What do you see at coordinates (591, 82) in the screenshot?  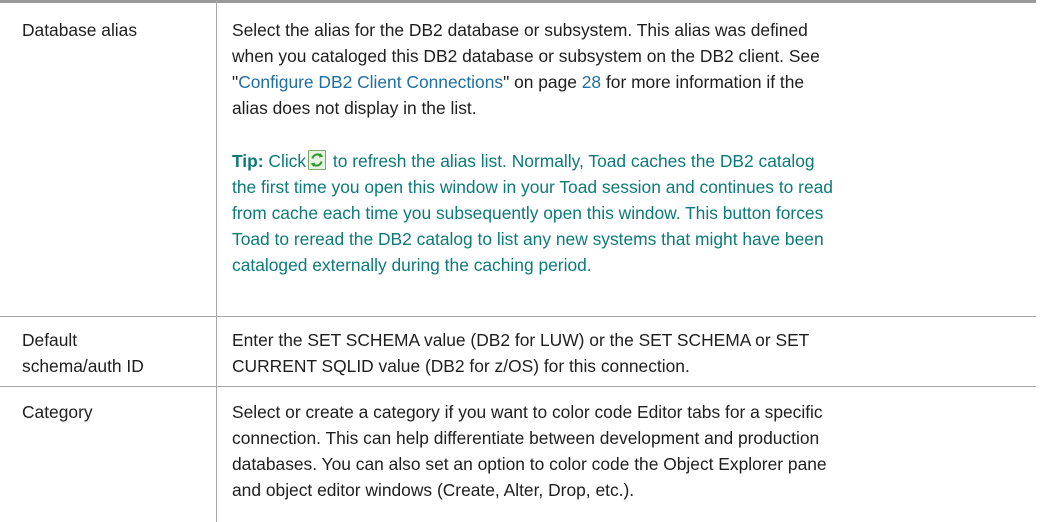 I see `page-28-link: 28` at bounding box center [591, 82].